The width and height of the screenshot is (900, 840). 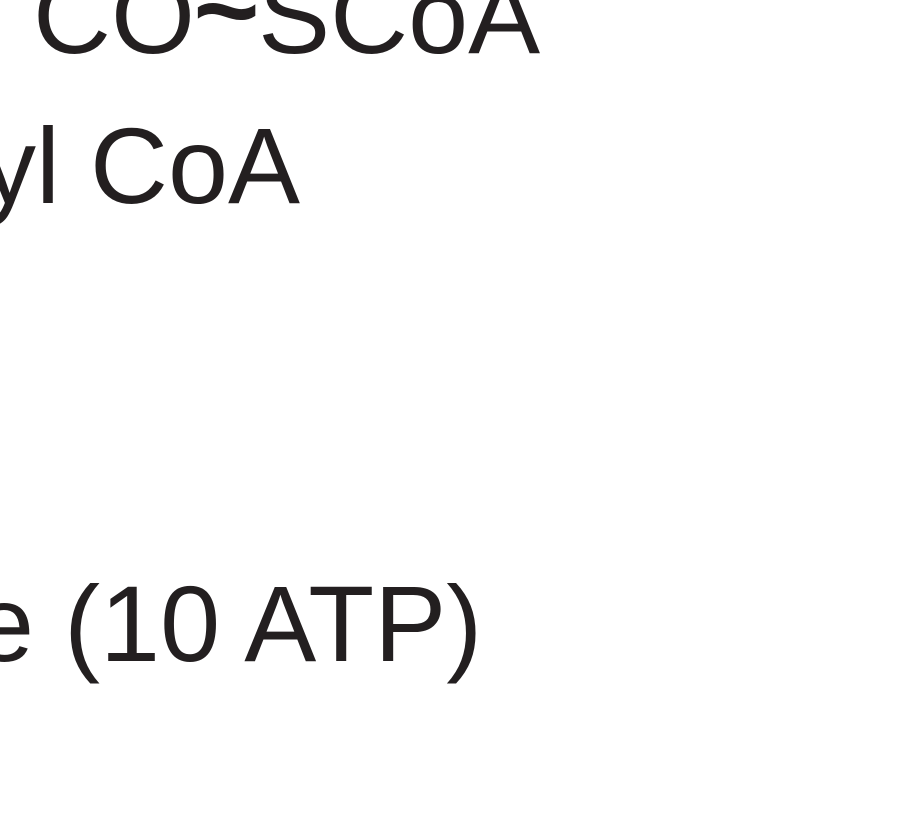 I want to click on atp-yield-label: e (10 ATP), so click(x=241, y=623).